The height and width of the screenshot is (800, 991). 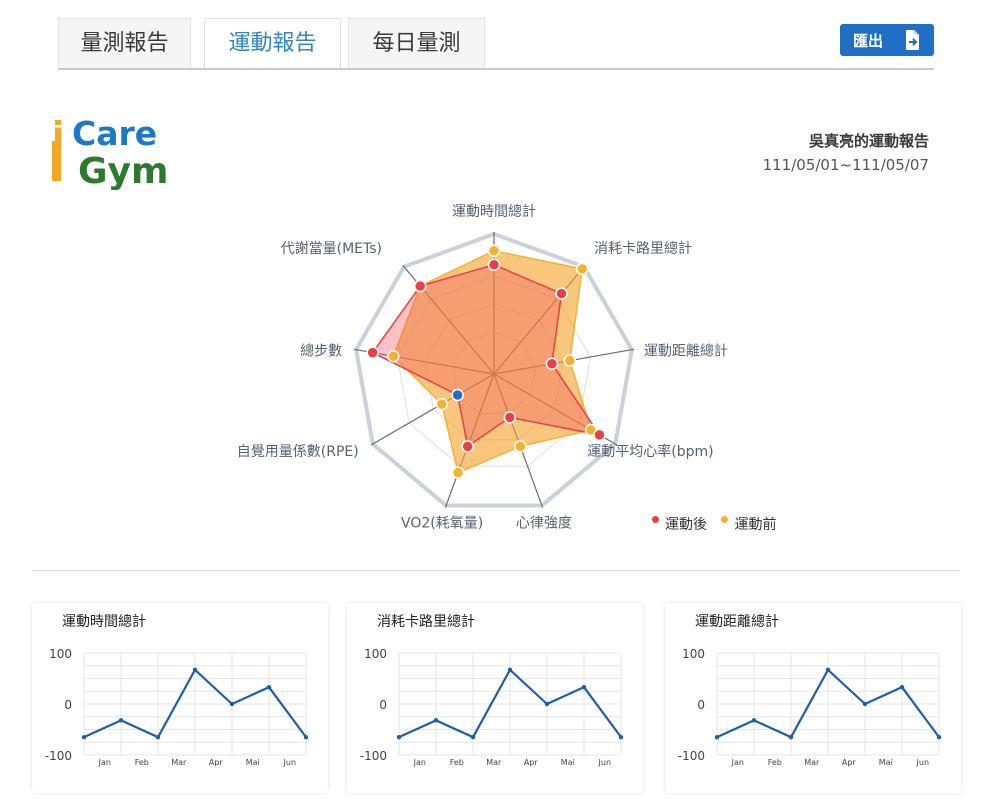 What do you see at coordinates (496, 44) in the screenshot?
I see `report-tabs: 量測報告 運動報告 每日量測 匯出` at bounding box center [496, 44].